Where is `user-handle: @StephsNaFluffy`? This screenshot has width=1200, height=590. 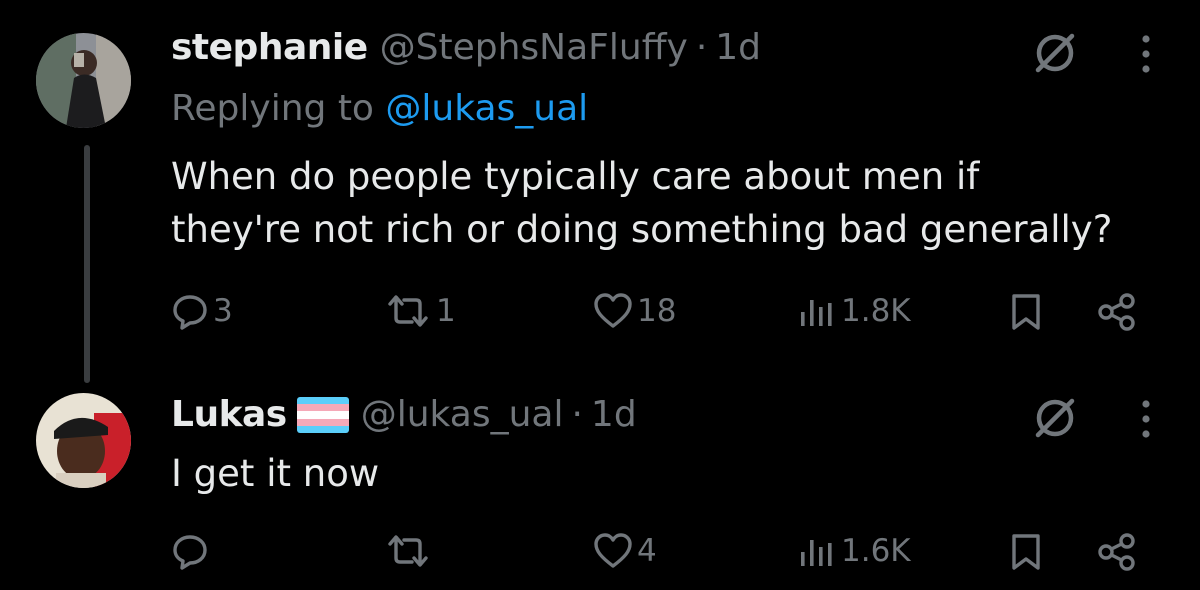
user-handle: @StephsNaFluffy is located at coordinates (534, 48).